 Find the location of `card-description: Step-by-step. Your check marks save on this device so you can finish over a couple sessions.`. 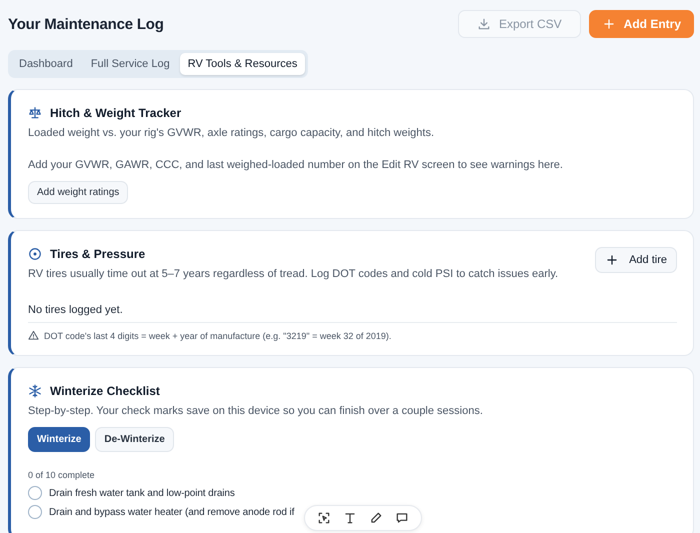

card-description: Step-by-step. Your check marks save on this device so you can finish over a couple sessions. is located at coordinates (256, 411).